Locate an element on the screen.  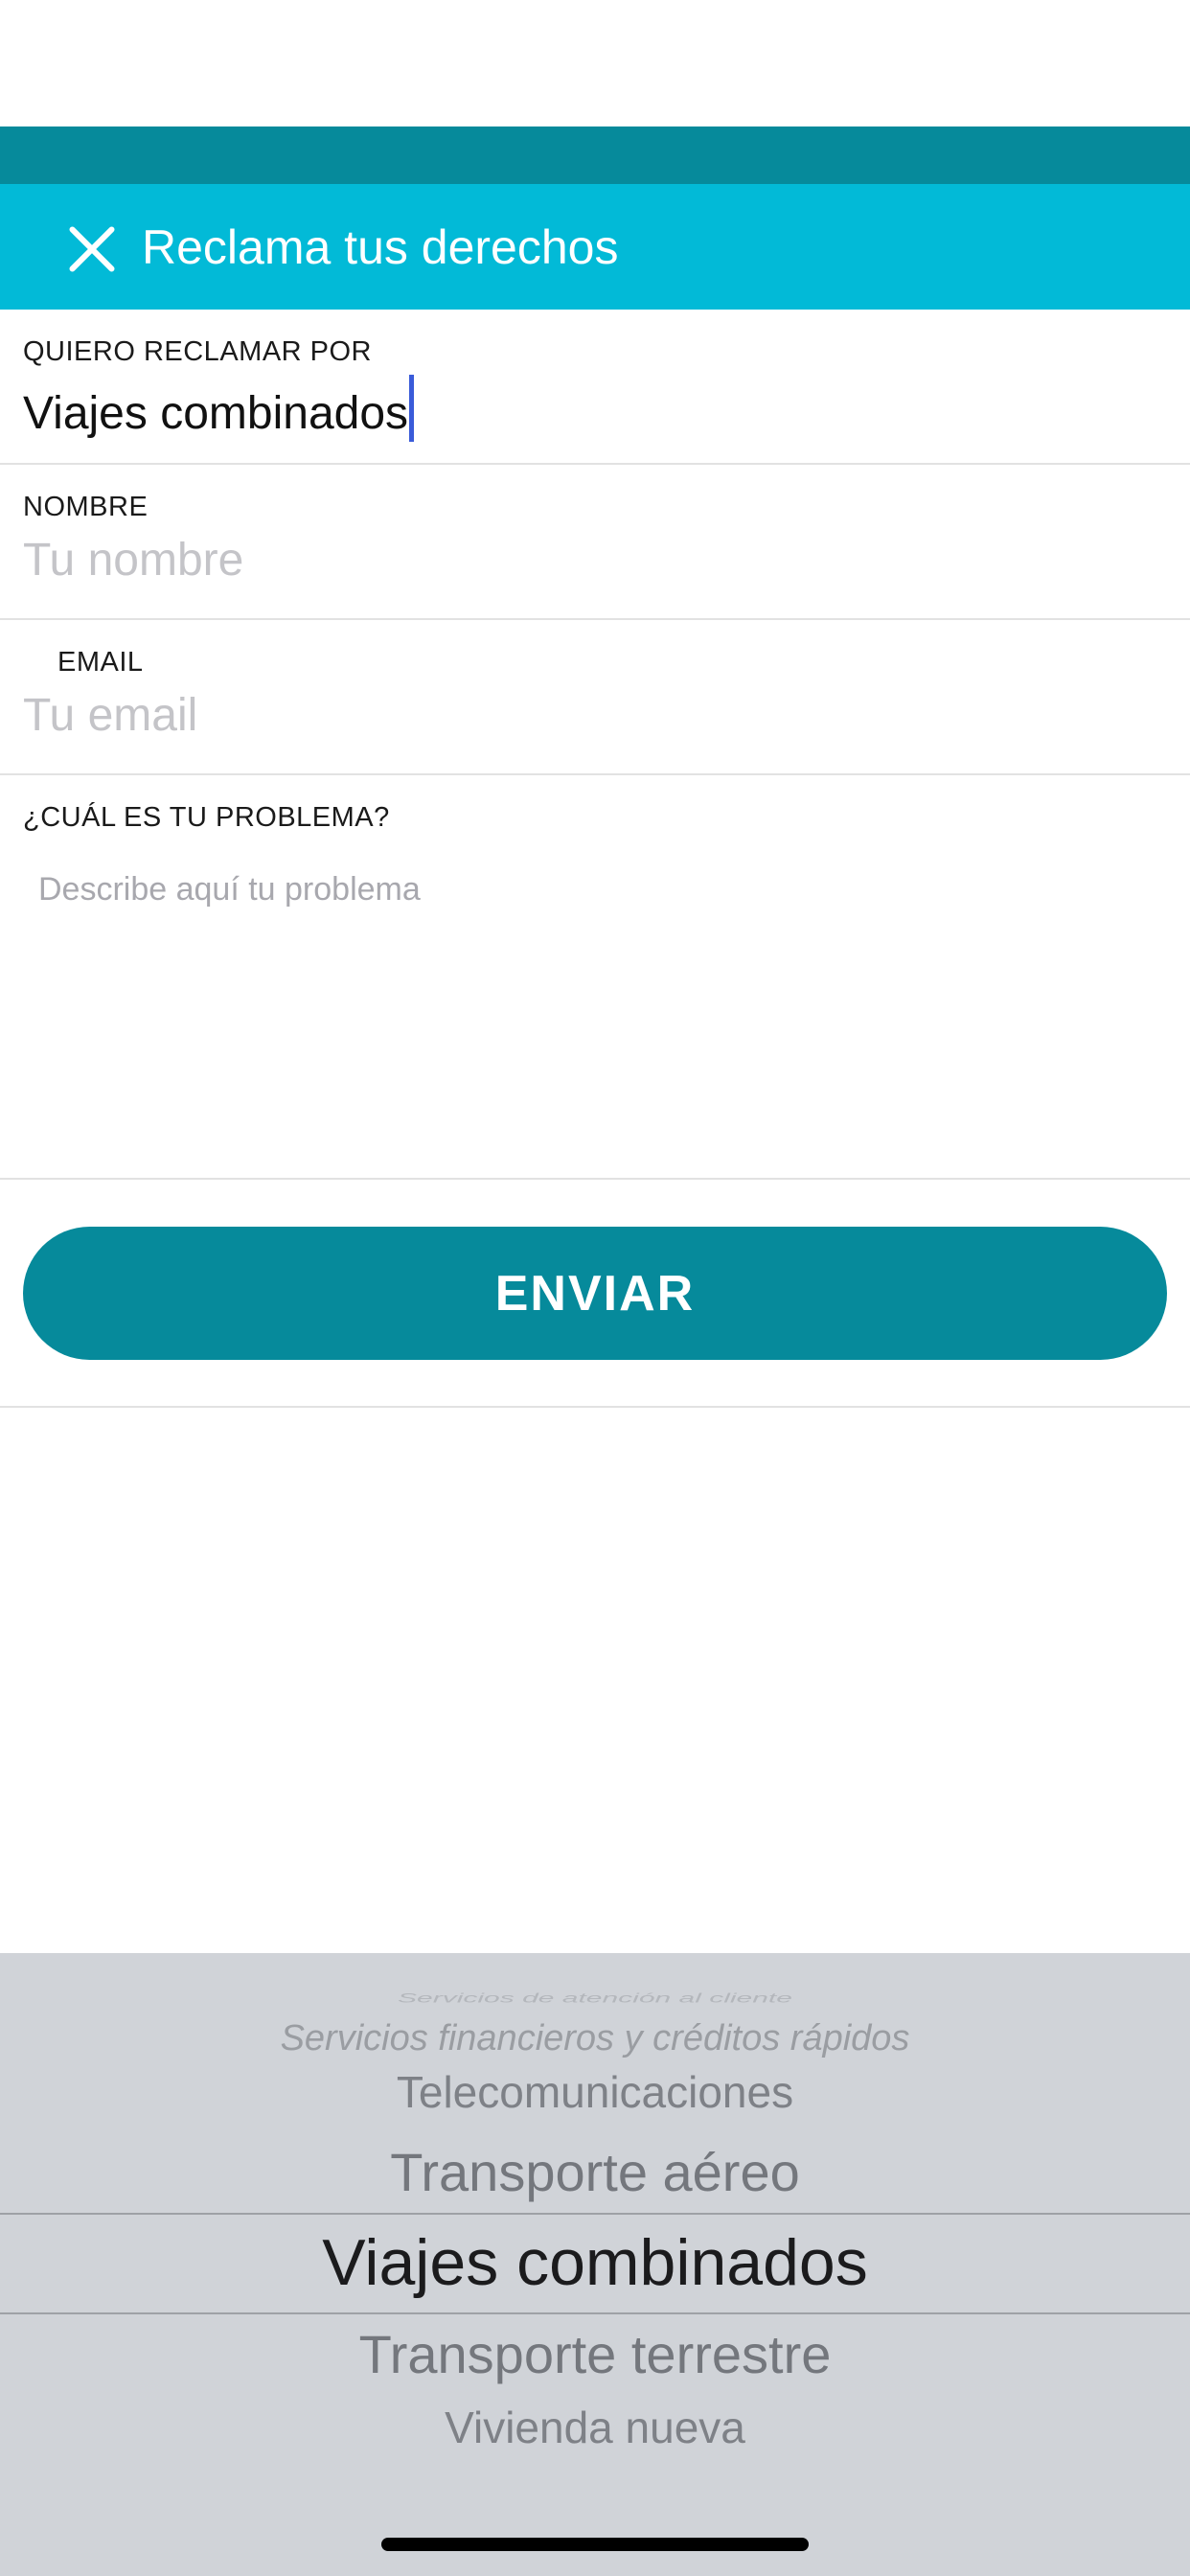
close-icon is located at coordinates (92, 249).